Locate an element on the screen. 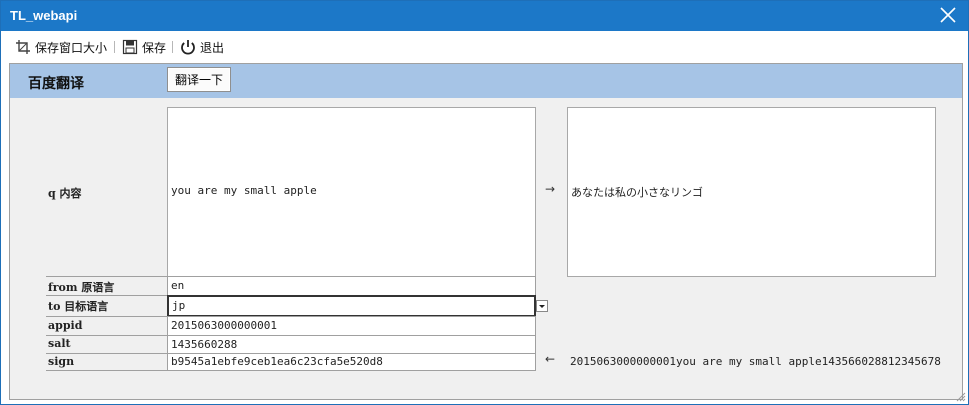 The height and width of the screenshot is (405, 969). save-button: 保存 is located at coordinates (144, 47).